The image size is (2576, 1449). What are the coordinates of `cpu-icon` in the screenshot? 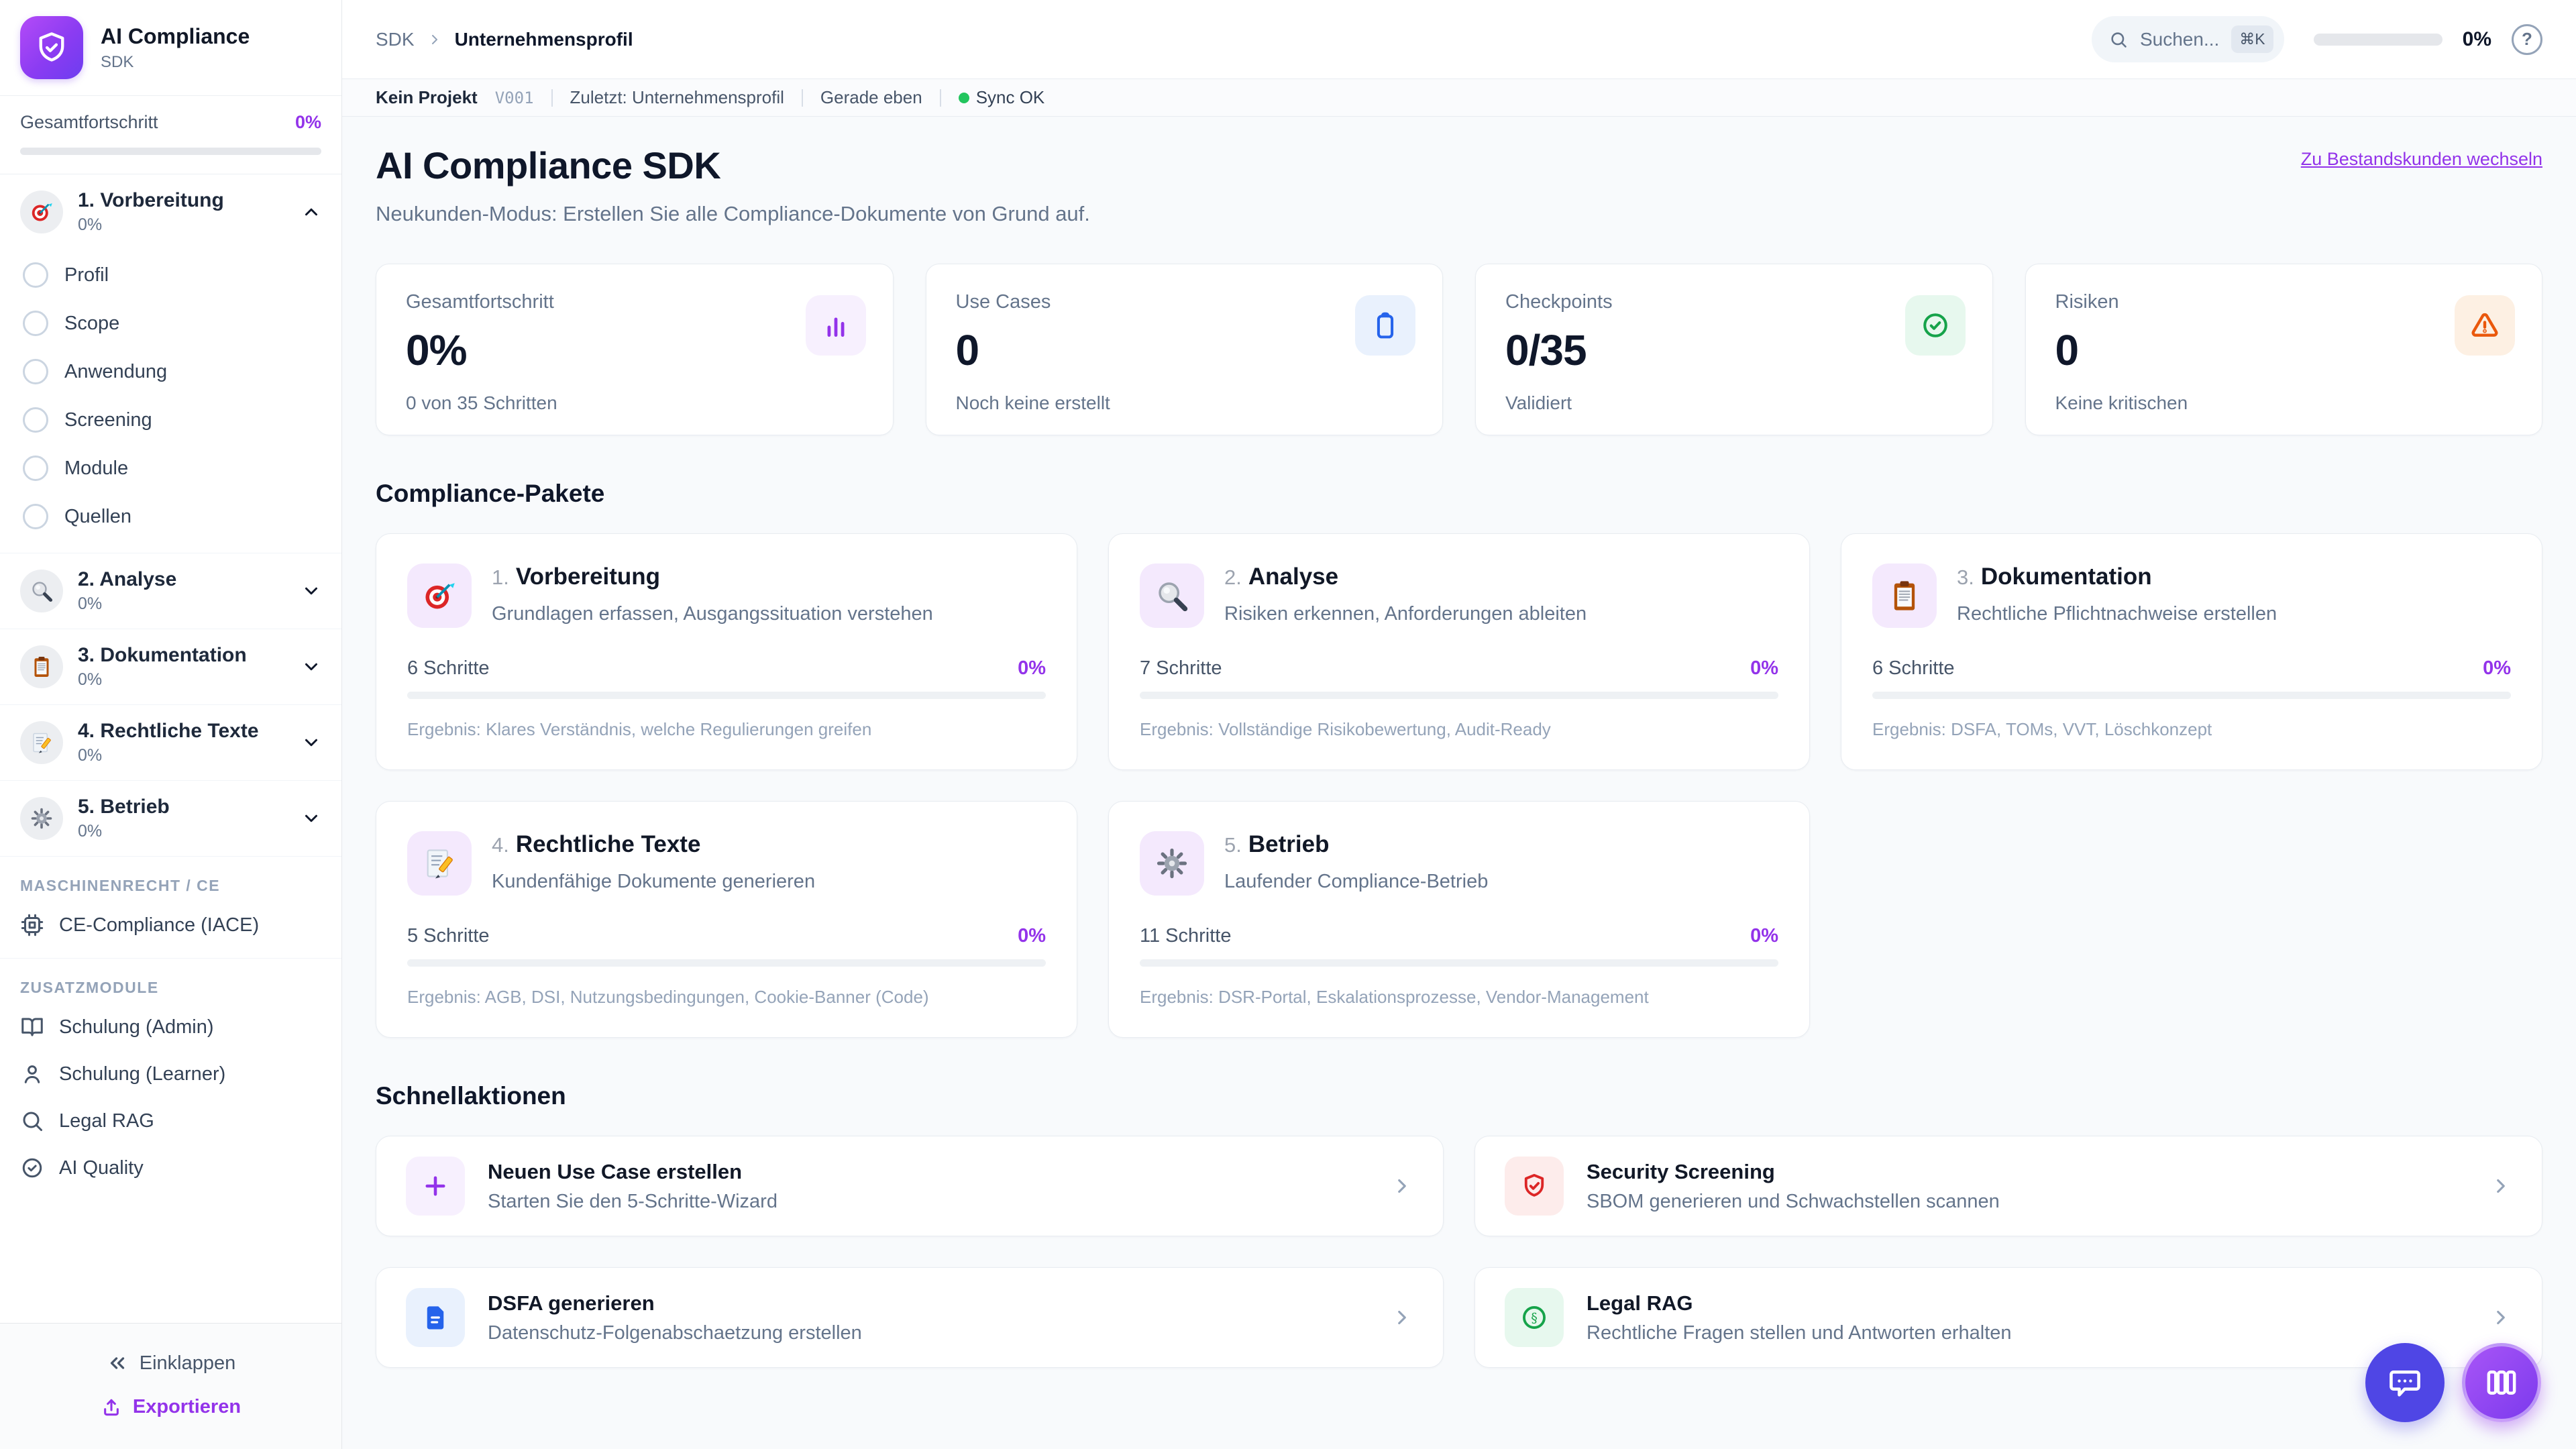 It's located at (32, 925).